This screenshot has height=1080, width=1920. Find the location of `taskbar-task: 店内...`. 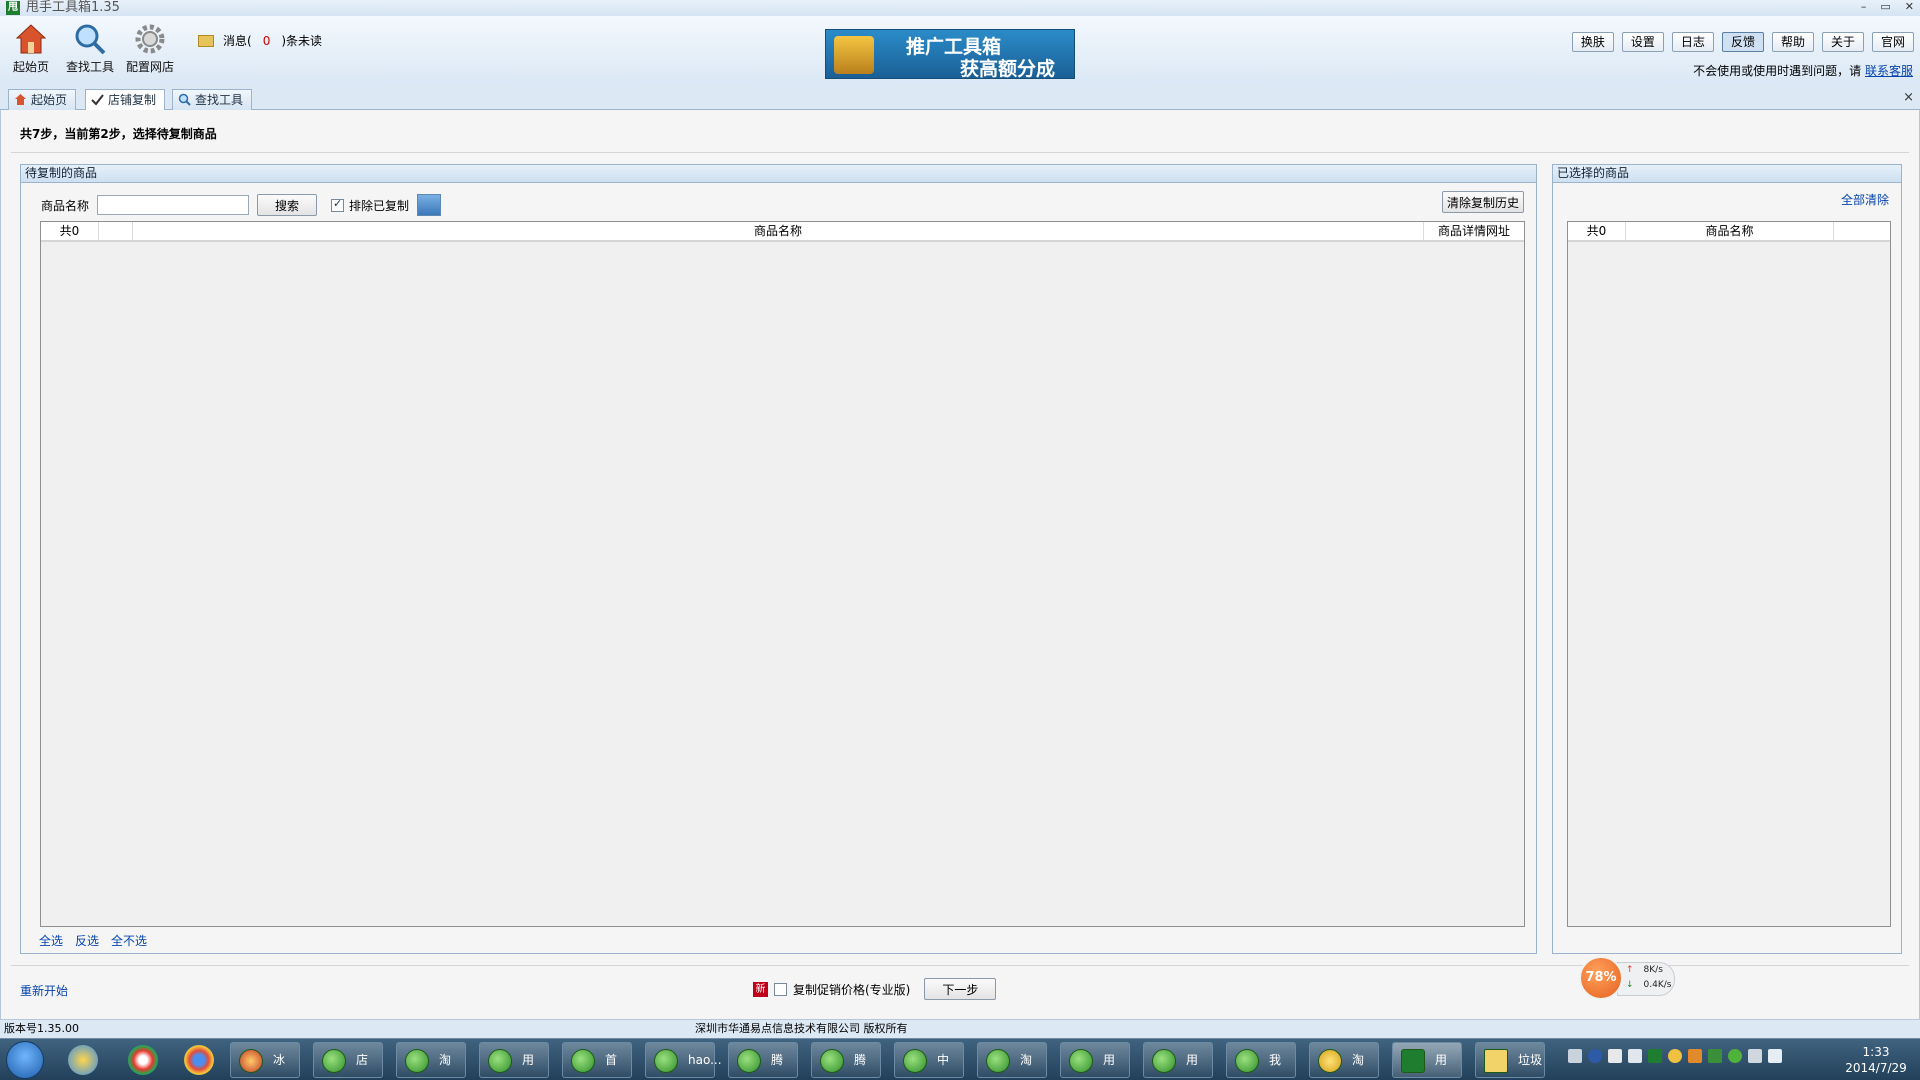

taskbar-task: 店内... is located at coordinates (348, 1060).